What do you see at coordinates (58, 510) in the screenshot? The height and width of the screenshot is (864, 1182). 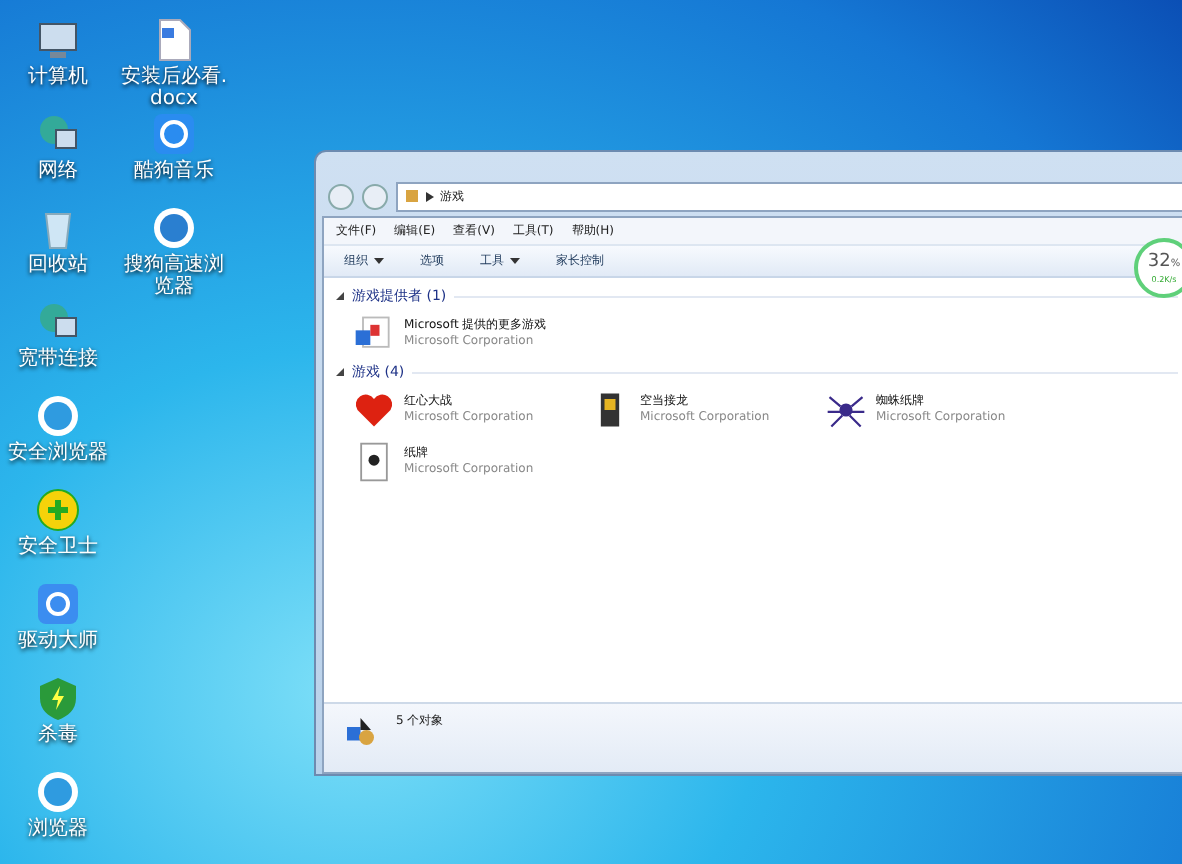 I see `guard-icon` at bounding box center [58, 510].